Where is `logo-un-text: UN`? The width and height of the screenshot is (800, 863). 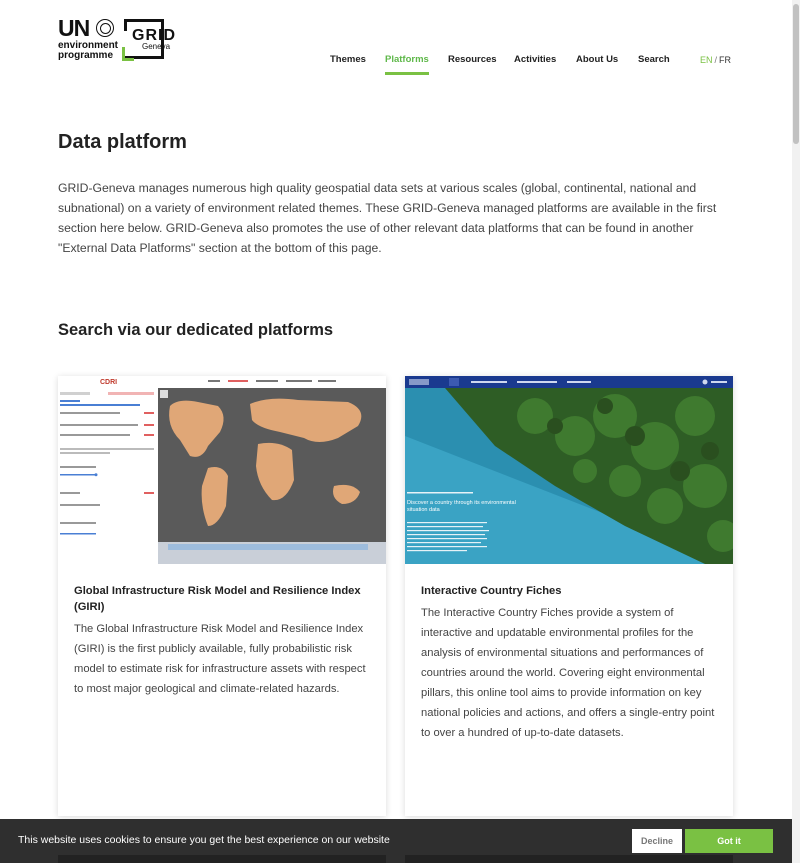
logo-un-text: UN is located at coordinates (74, 28).